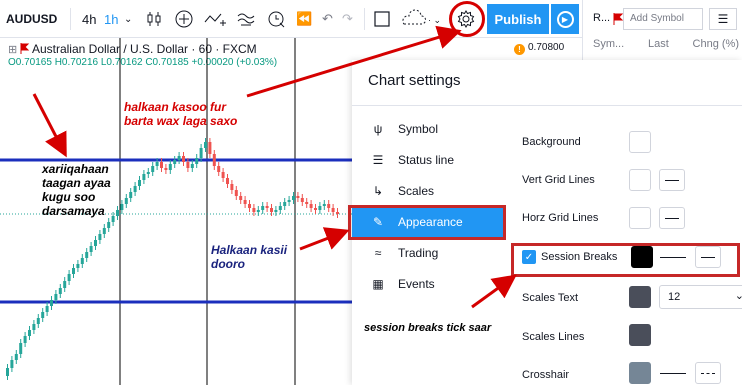  What do you see at coordinates (382, 19) in the screenshot?
I see `fullscreen-icon` at bounding box center [382, 19].